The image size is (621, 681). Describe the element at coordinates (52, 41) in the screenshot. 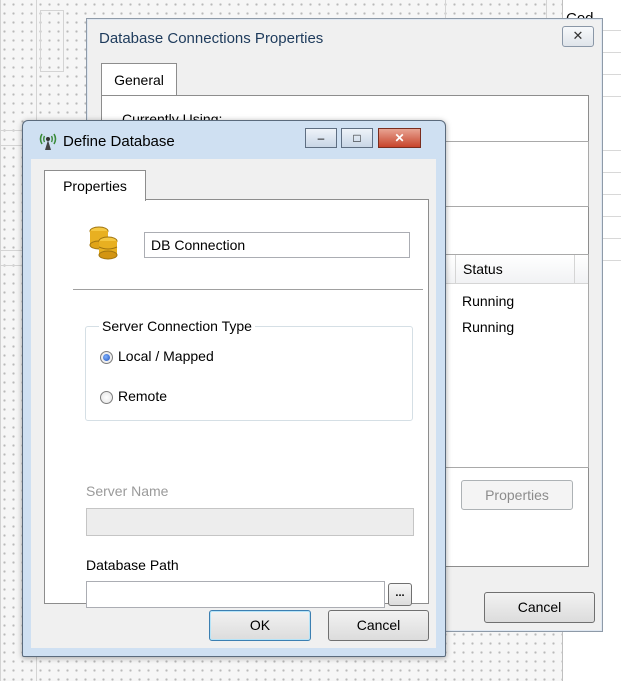

I see `designer-guide` at that location.